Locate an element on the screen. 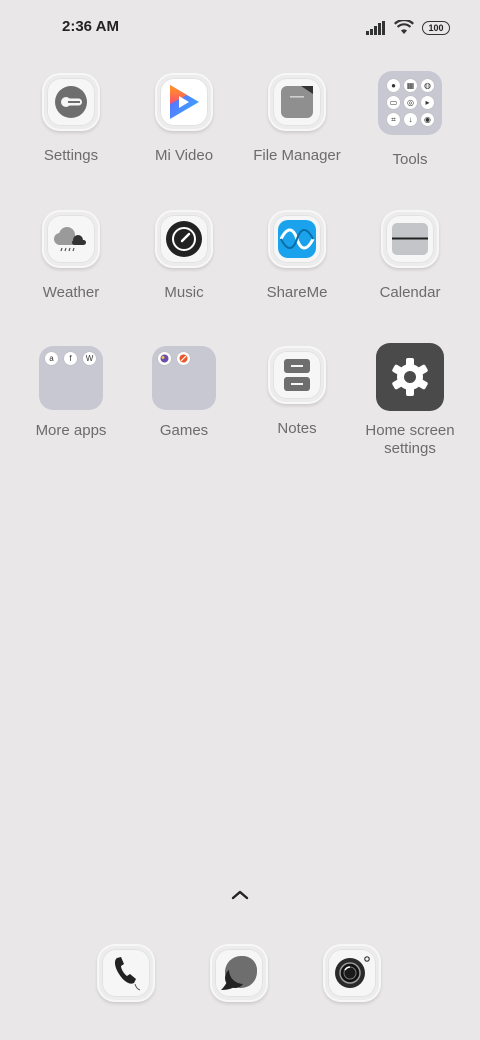 The height and width of the screenshot is (1040, 480). camera-icon is located at coordinates (352, 972).